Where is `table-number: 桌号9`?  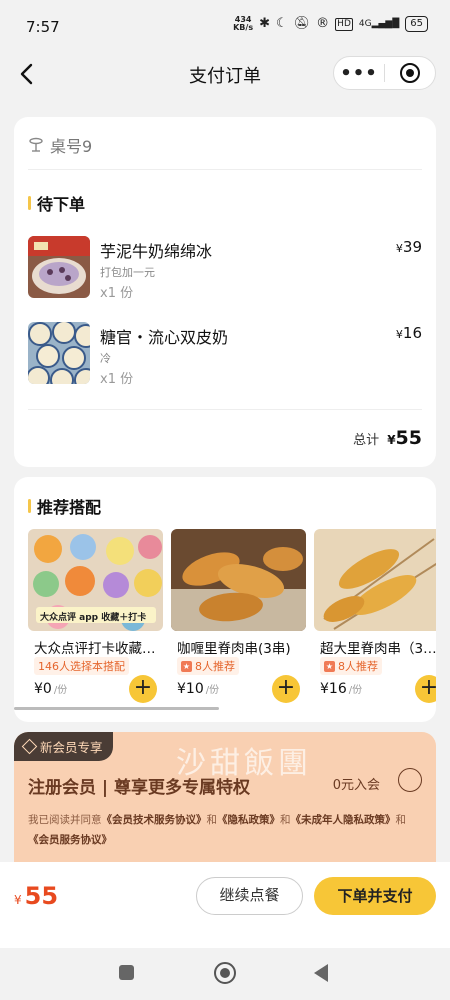
table-number: 桌号9 is located at coordinates (60, 145).